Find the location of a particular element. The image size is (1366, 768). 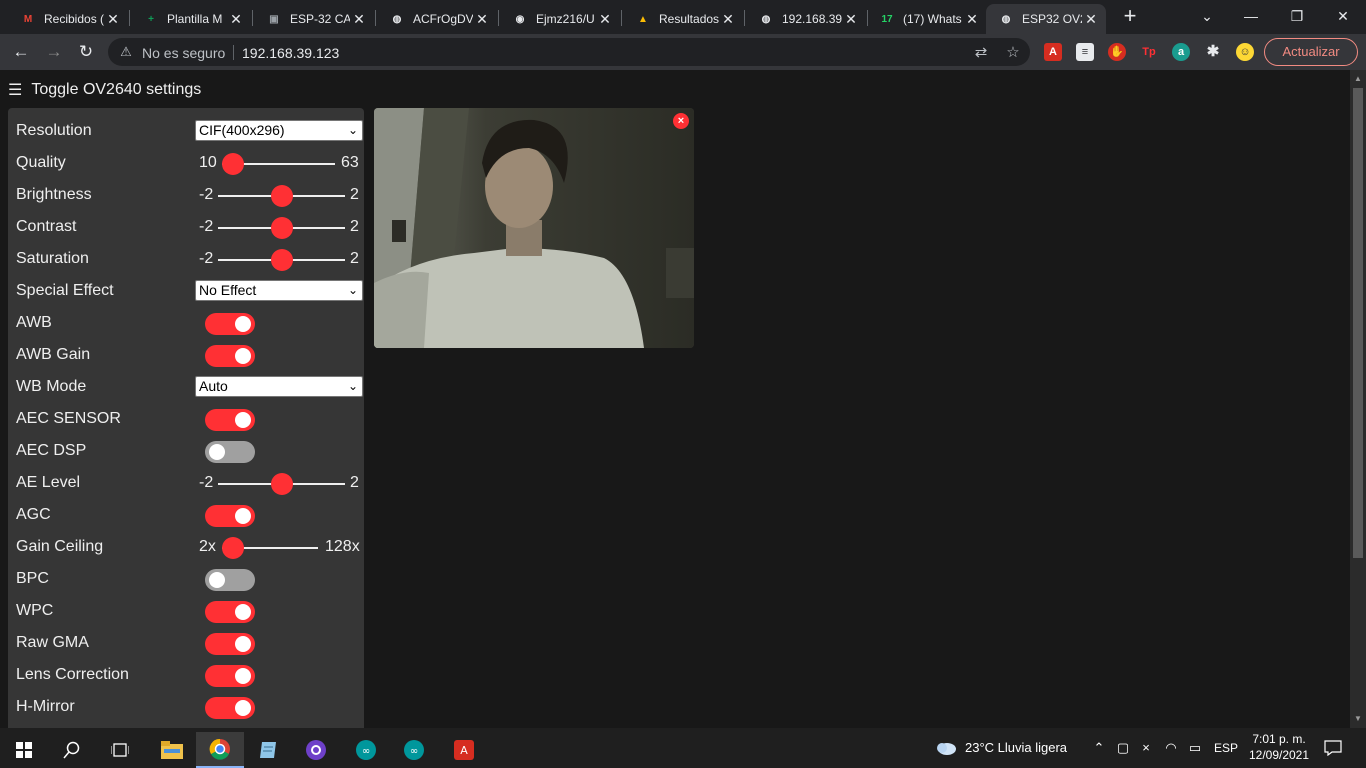

bpc-toggle-switch is located at coordinates (230, 580).